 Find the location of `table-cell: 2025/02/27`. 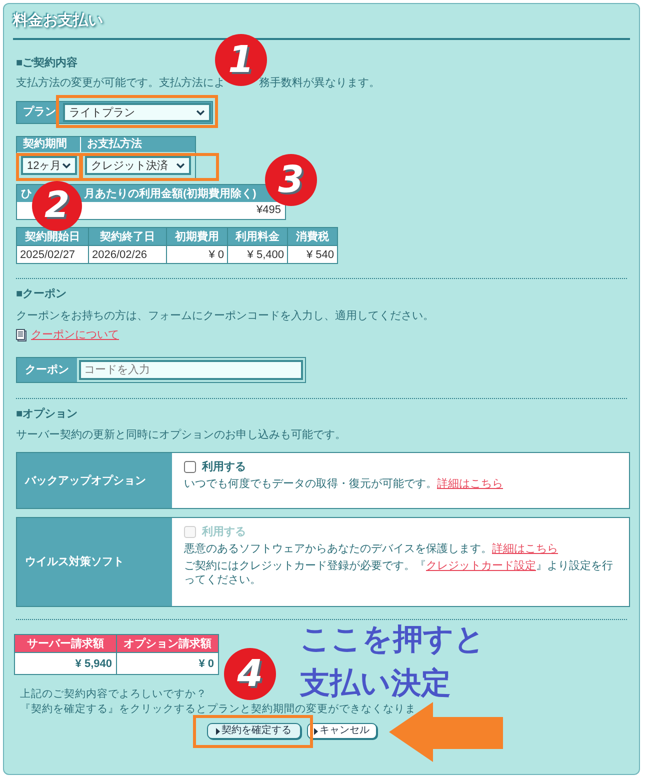

table-cell: 2025/02/27 is located at coordinates (52, 255).